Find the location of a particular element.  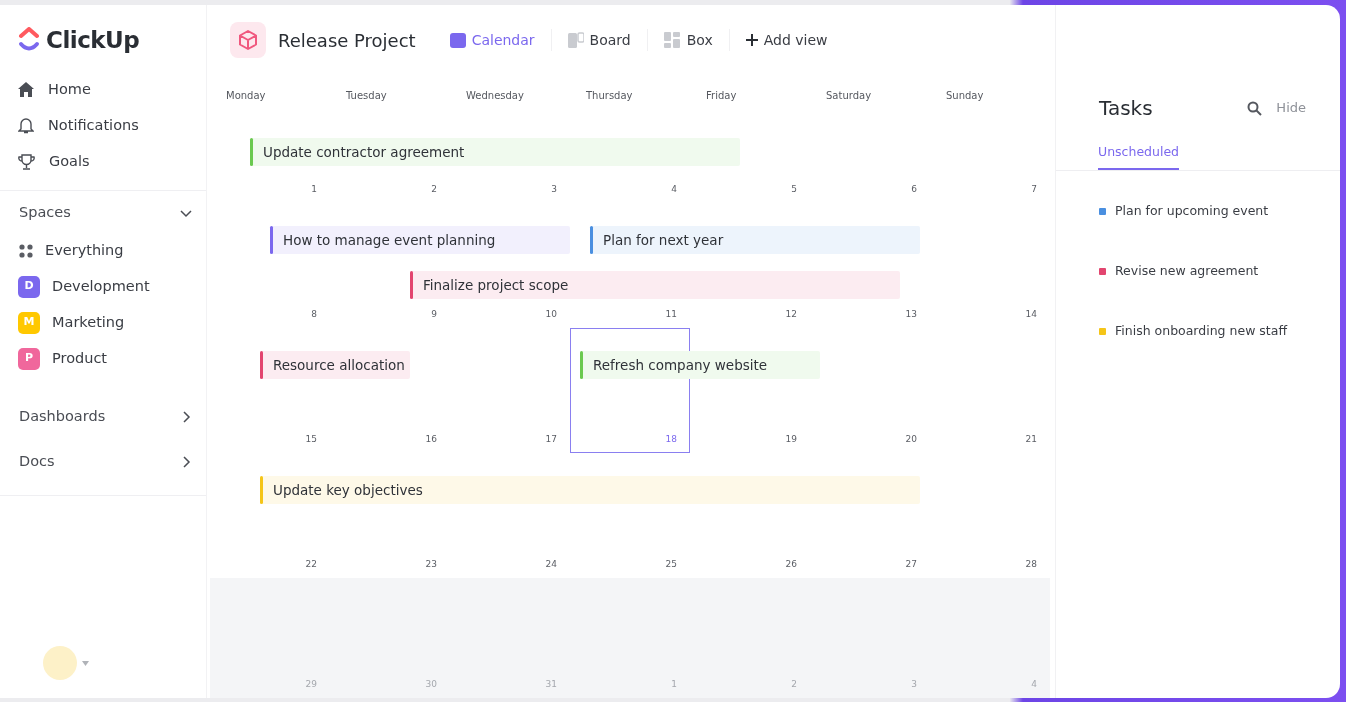

search-icon is located at coordinates (1255, 108).